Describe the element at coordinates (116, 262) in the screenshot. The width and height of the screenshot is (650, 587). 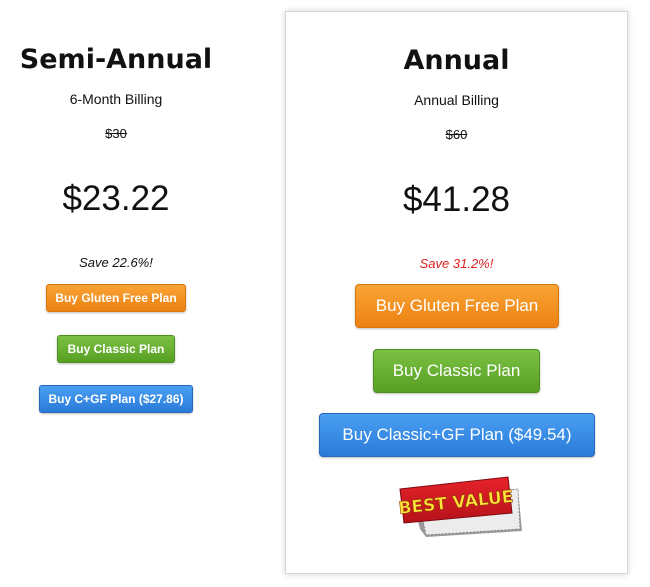
I see `savings-text: Save 22.6%!` at that location.